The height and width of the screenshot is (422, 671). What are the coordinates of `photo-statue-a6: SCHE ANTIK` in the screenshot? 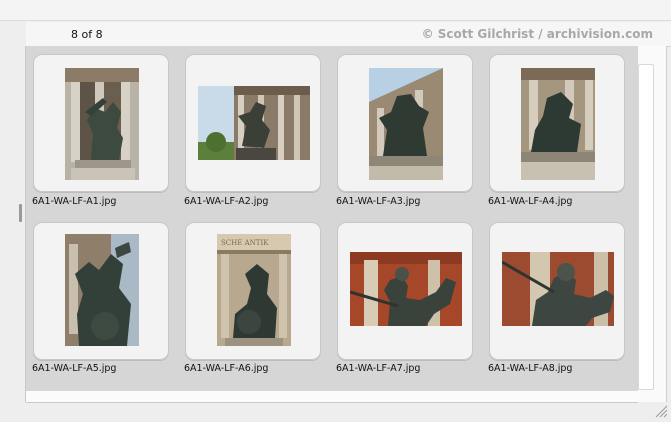 It's located at (254, 290).